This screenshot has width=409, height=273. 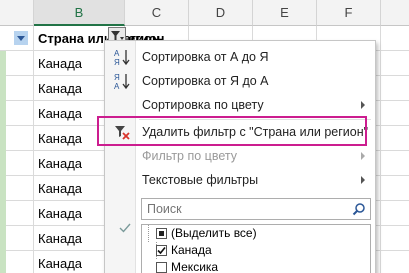 I want to click on menu-item-sort-desc: Я А Сортировка от Я до А, so click(x=240, y=81).